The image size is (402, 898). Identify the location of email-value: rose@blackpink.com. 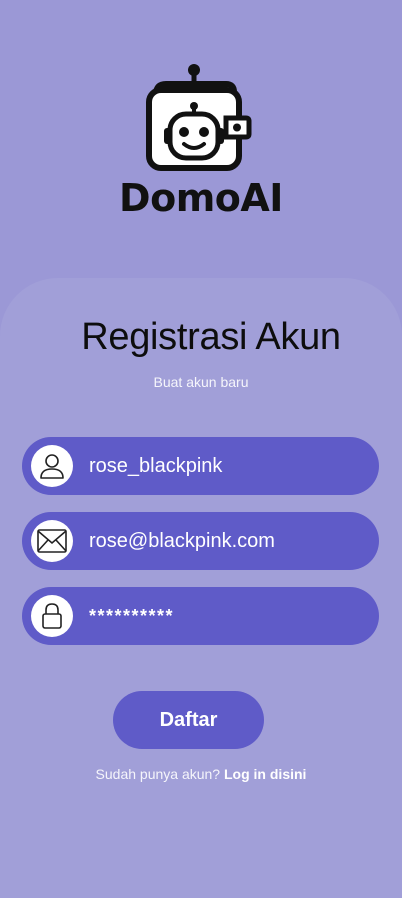
(182, 541).